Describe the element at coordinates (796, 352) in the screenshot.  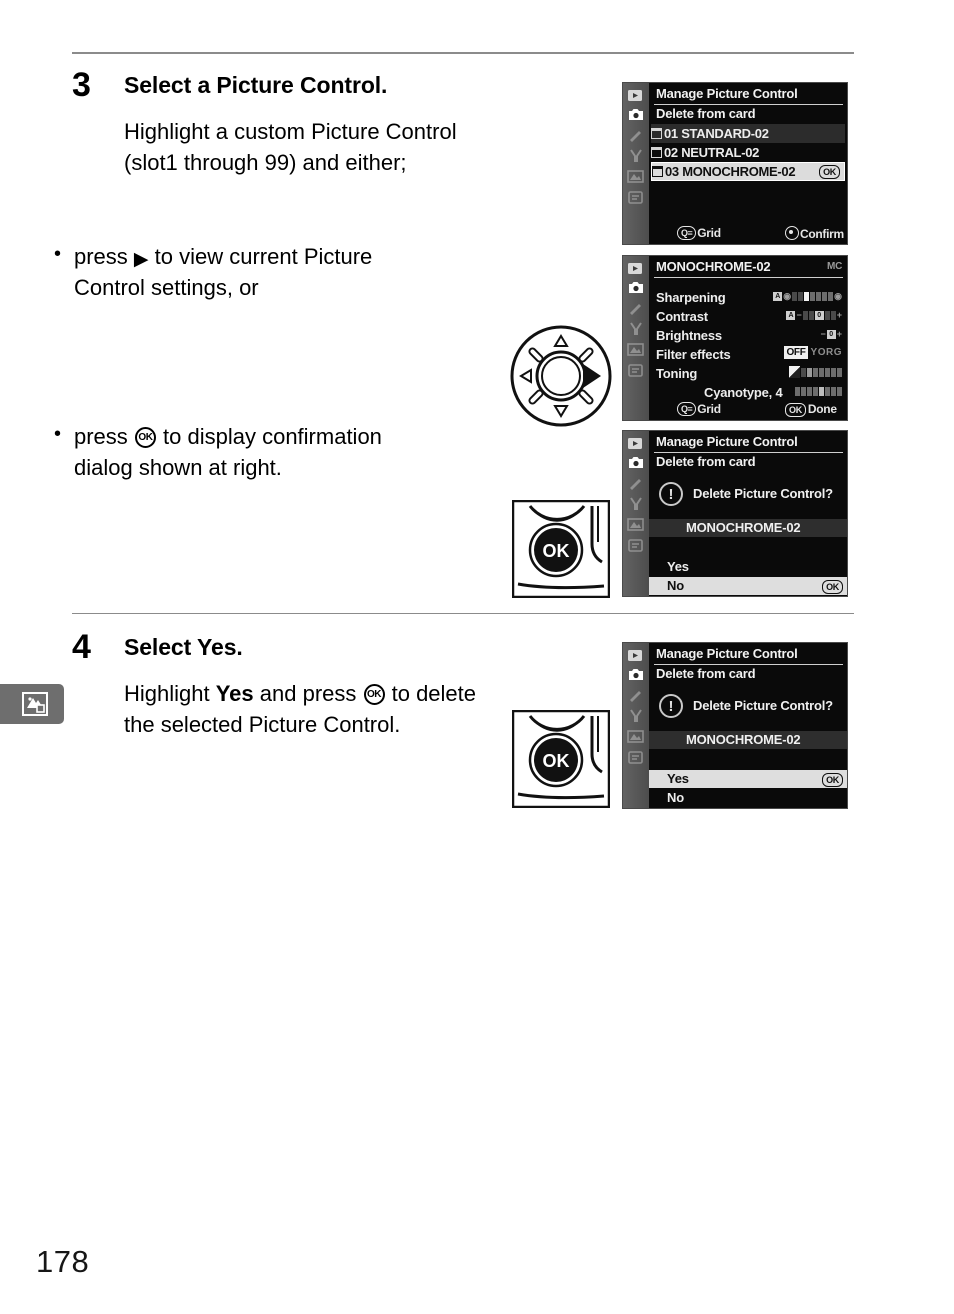
I see `filter-off-value: OFF` at that location.